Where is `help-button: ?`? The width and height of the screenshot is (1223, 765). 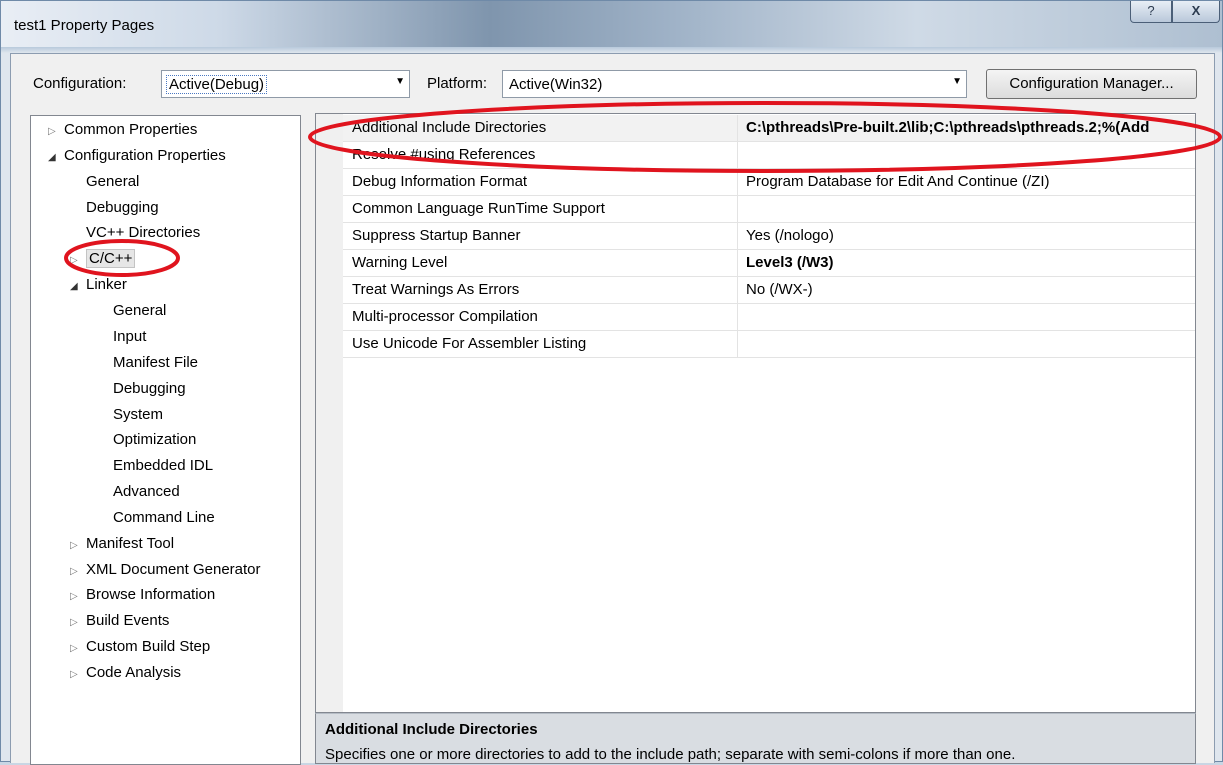
help-button: ? is located at coordinates (1151, 12).